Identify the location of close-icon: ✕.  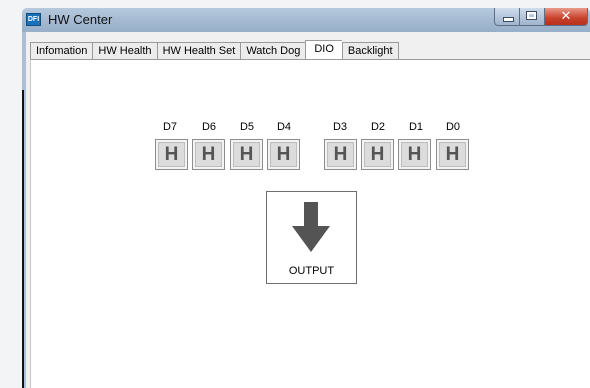
(566, 16).